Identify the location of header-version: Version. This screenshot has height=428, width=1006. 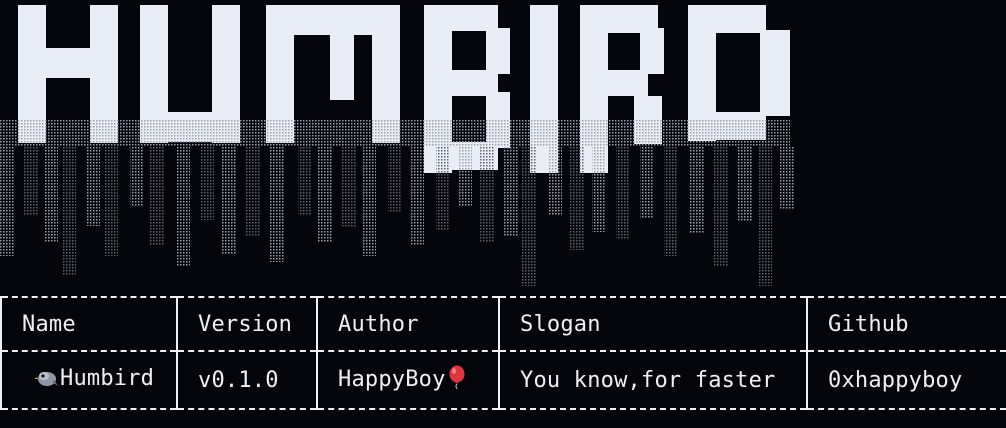
(247, 324).